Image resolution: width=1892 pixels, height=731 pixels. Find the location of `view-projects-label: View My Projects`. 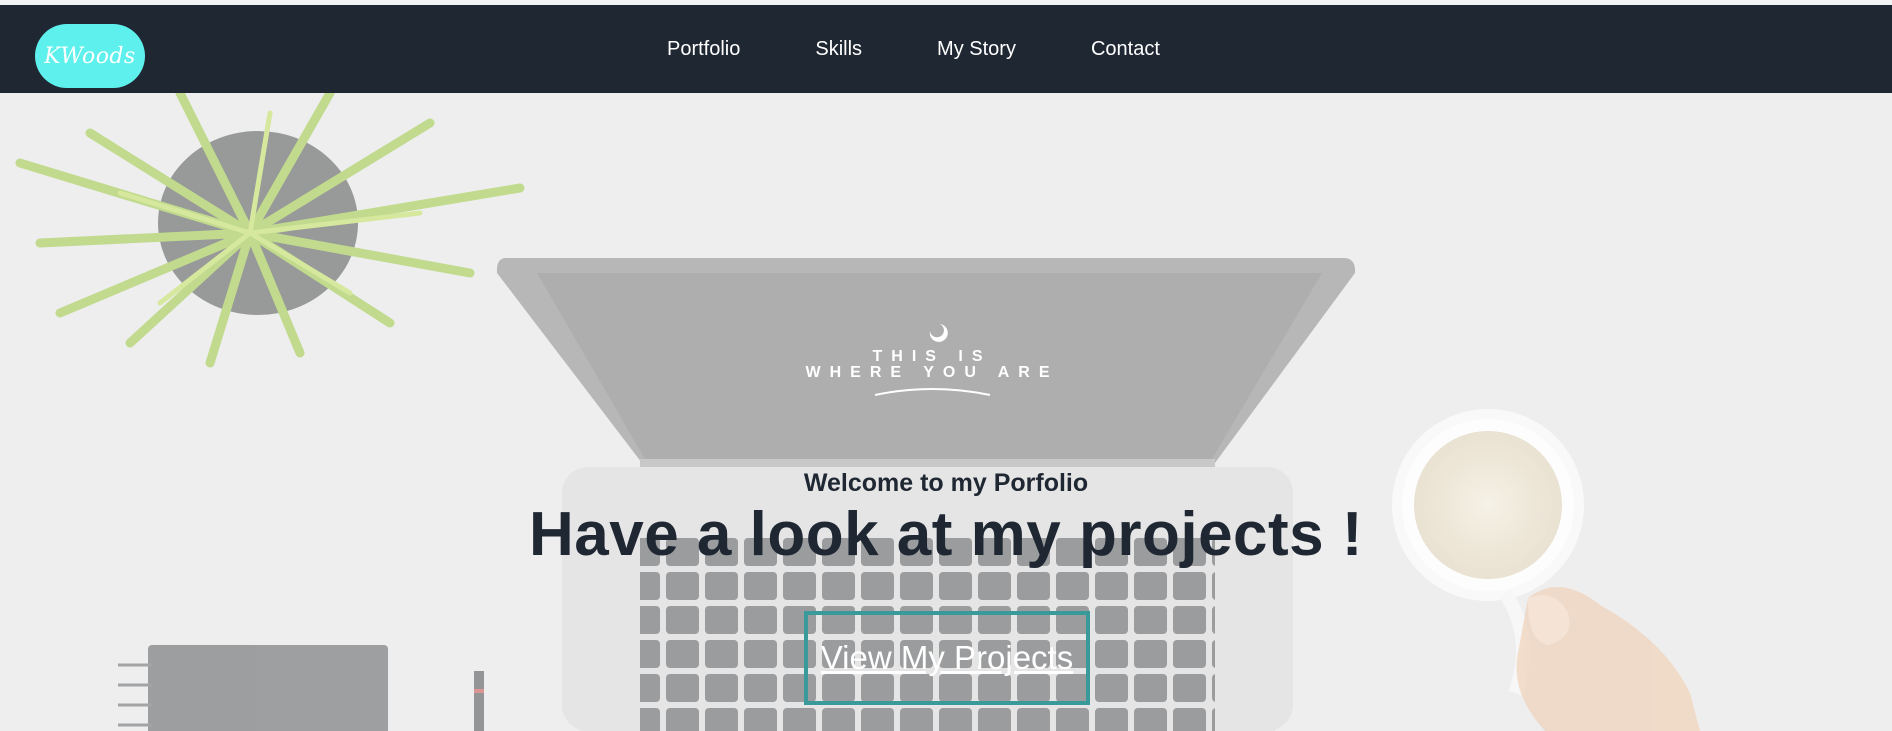

view-projects-label: View My Projects is located at coordinates (947, 657).